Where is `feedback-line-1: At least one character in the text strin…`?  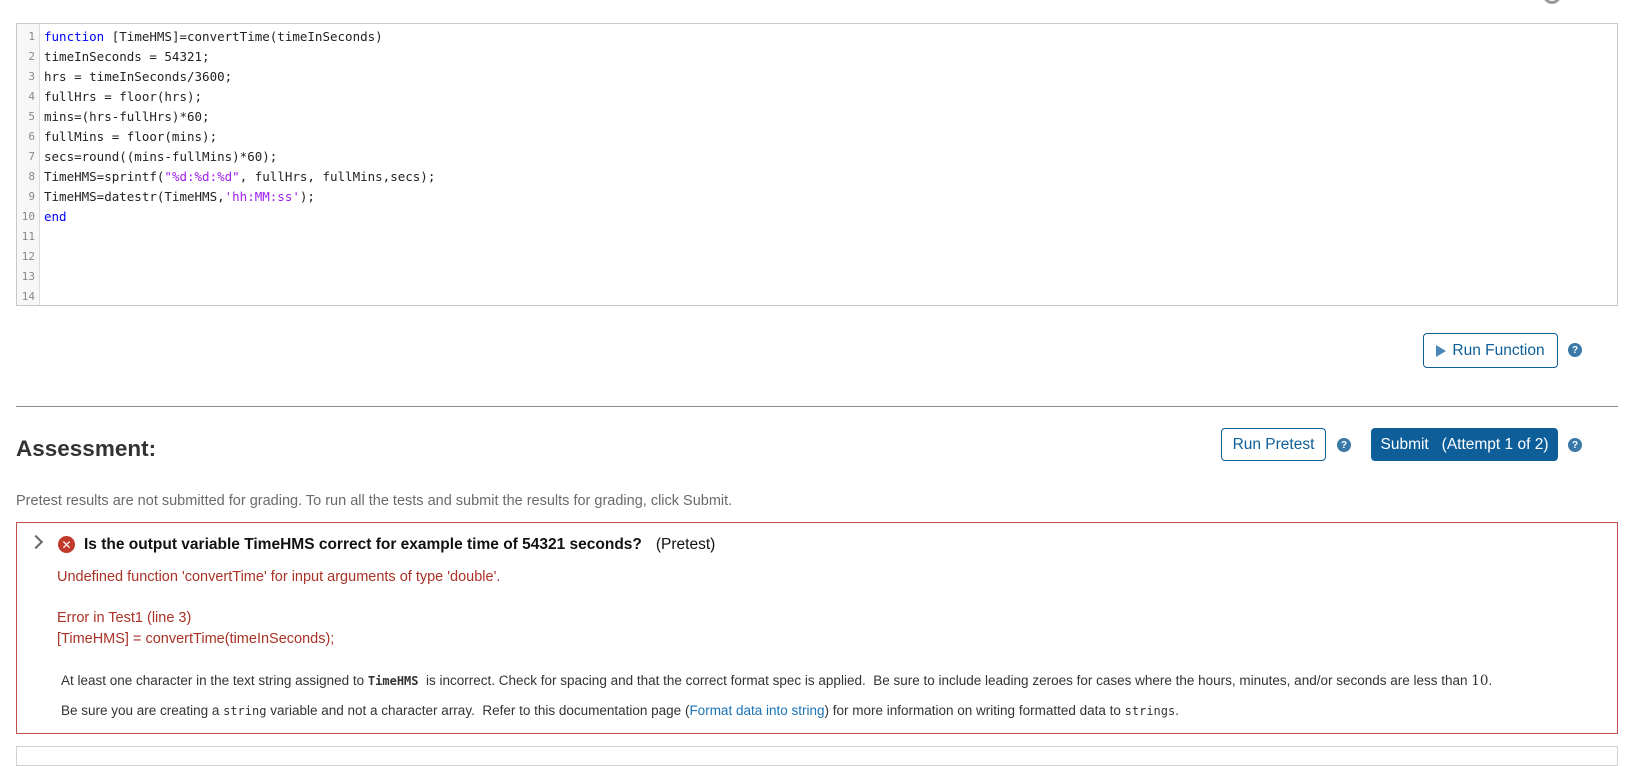 feedback-line-1: At least one character in the text strin… is located at coordinates (776, 681).